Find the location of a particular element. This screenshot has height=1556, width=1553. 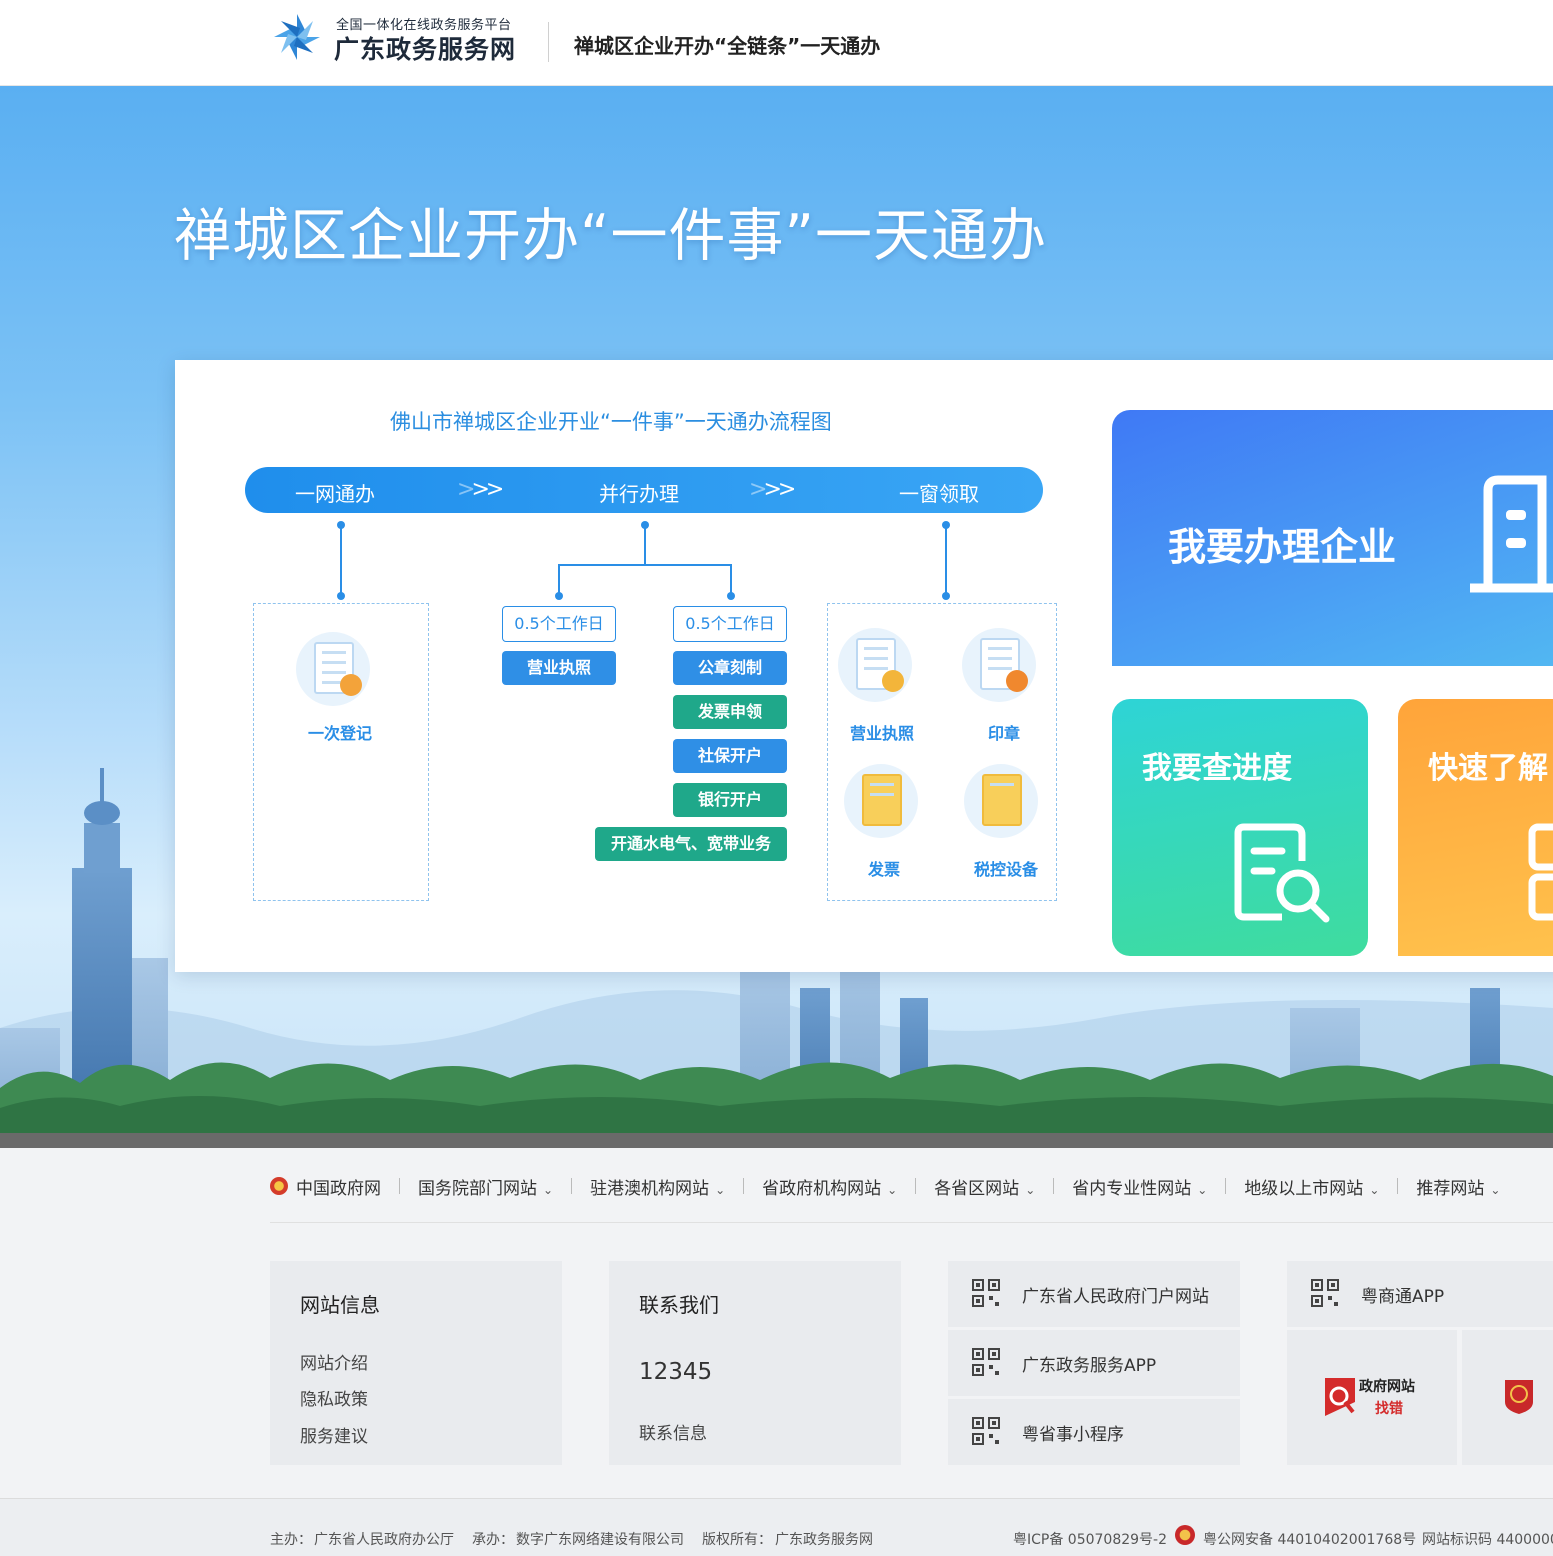

qr-link-yst-app: 粤商通APP is located at coordinates (1420, 1294).